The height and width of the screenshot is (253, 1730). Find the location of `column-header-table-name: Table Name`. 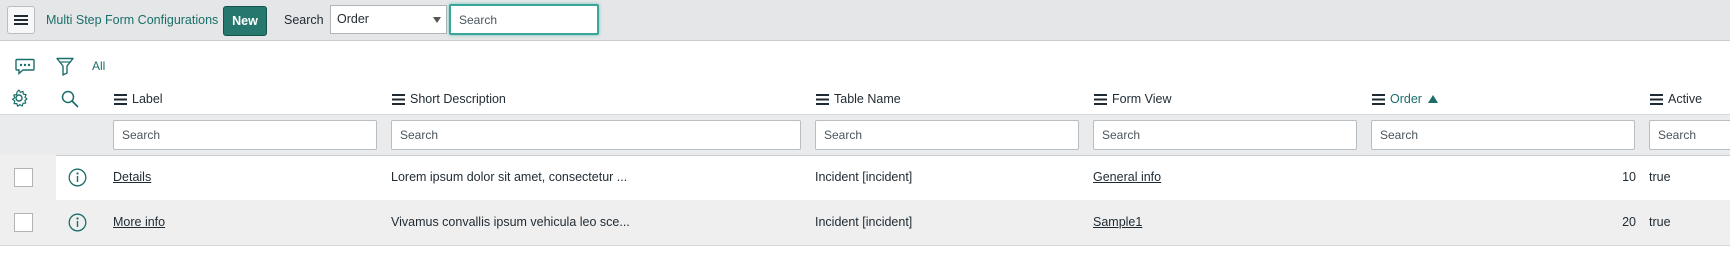

column-header-table-name: Table Name is located at coordinates (858, 99).